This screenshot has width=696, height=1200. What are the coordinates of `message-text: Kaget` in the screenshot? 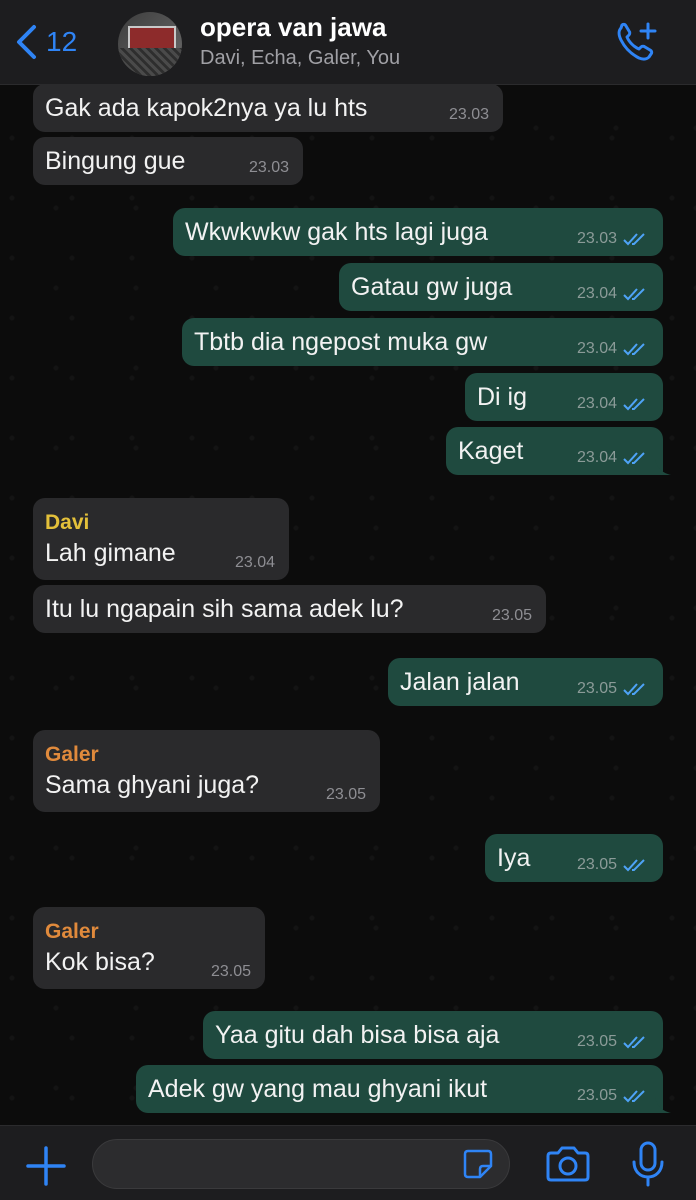 It's located at (491, 450).